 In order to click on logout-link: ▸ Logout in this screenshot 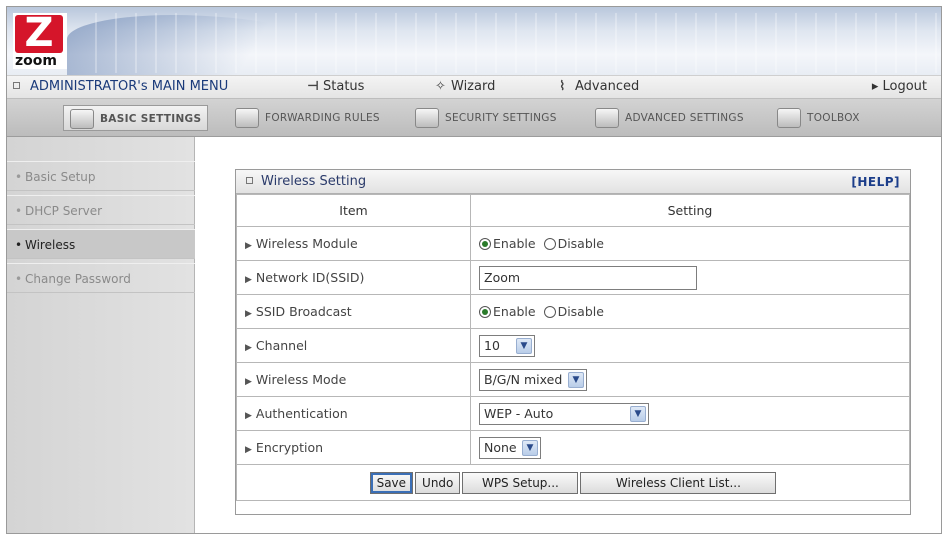, I will do `click(899, 86)`.